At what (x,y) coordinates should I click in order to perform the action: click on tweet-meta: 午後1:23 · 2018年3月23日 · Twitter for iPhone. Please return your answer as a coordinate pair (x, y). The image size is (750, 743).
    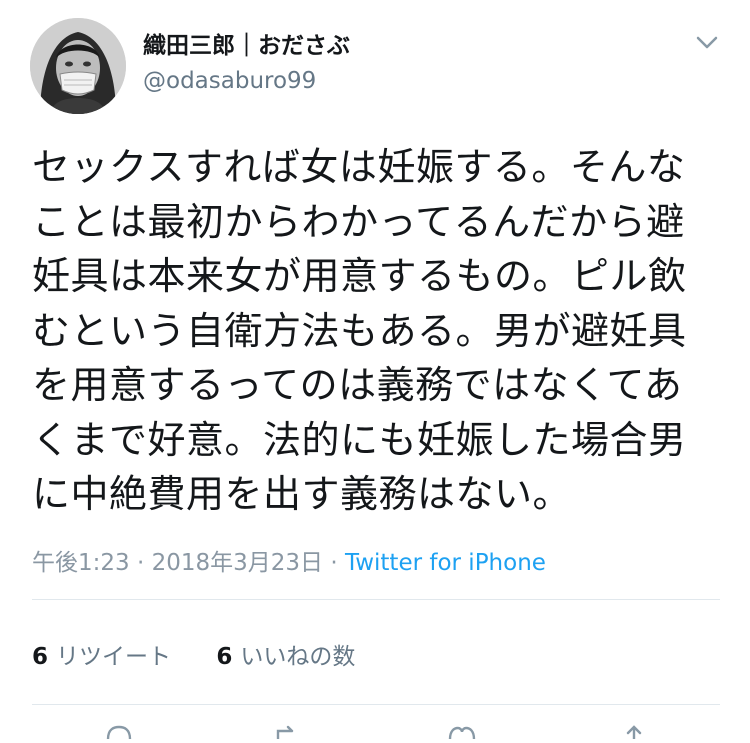
    Looking at the image, I should click on (289, 563).